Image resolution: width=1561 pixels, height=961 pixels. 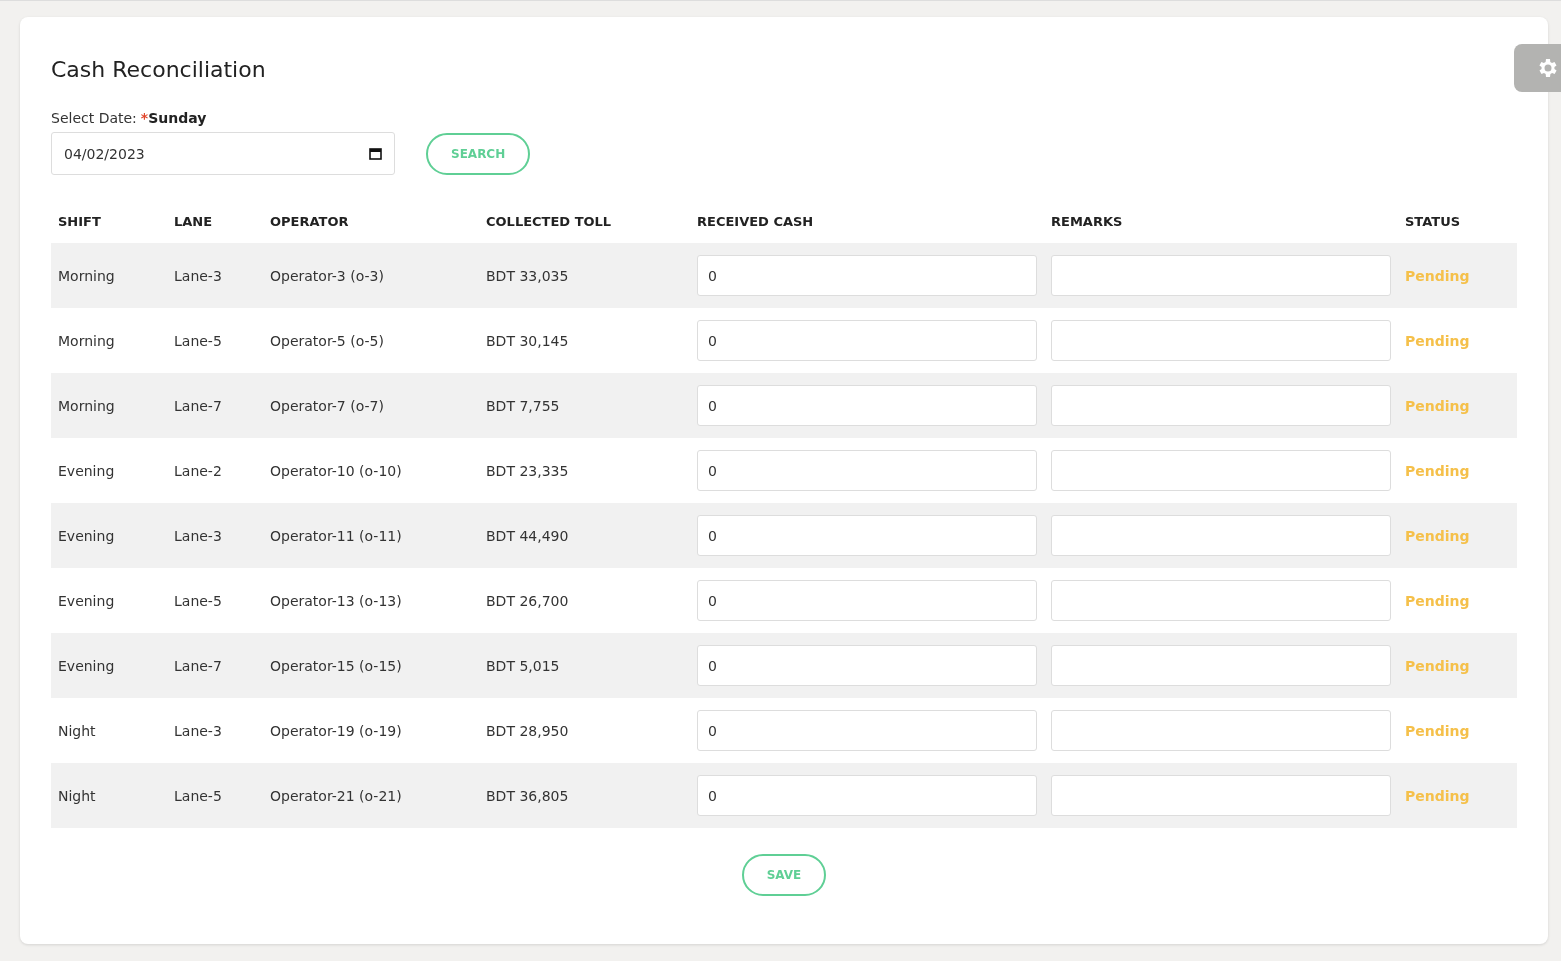 What do you see at coordinates (756, 221) in the screenshot?
I see `column-header: RECEIVED CASH` at bounding box center [756, 221].